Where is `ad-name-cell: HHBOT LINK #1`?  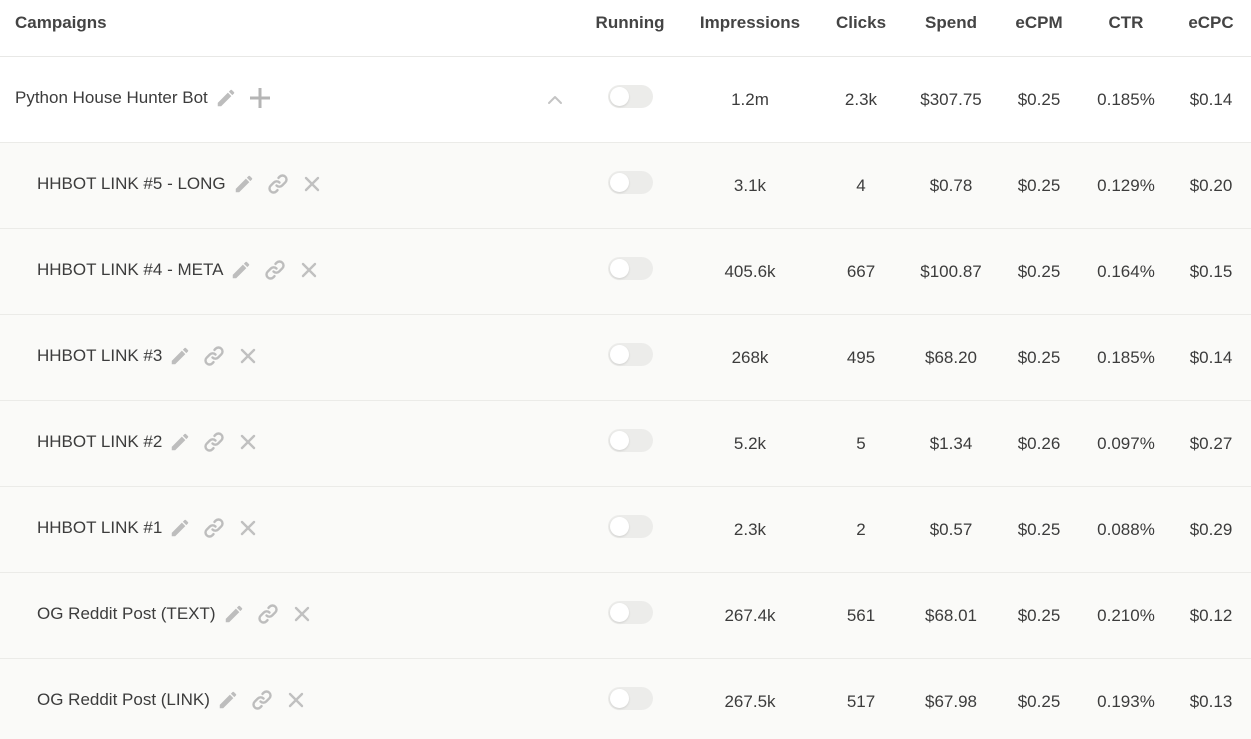
ad-name-cell: HHBOT LINK #1 is located at coordinates (153, 528).